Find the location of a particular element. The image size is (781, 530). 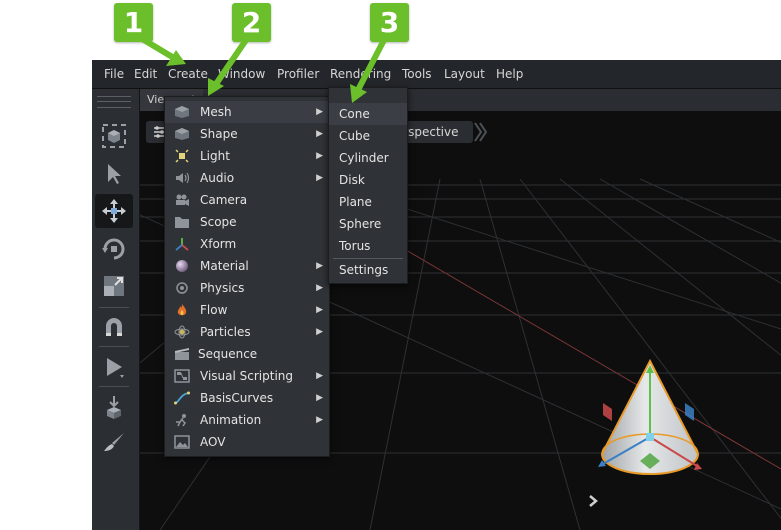

toolbar-grip is located at coordinates (114, 102).